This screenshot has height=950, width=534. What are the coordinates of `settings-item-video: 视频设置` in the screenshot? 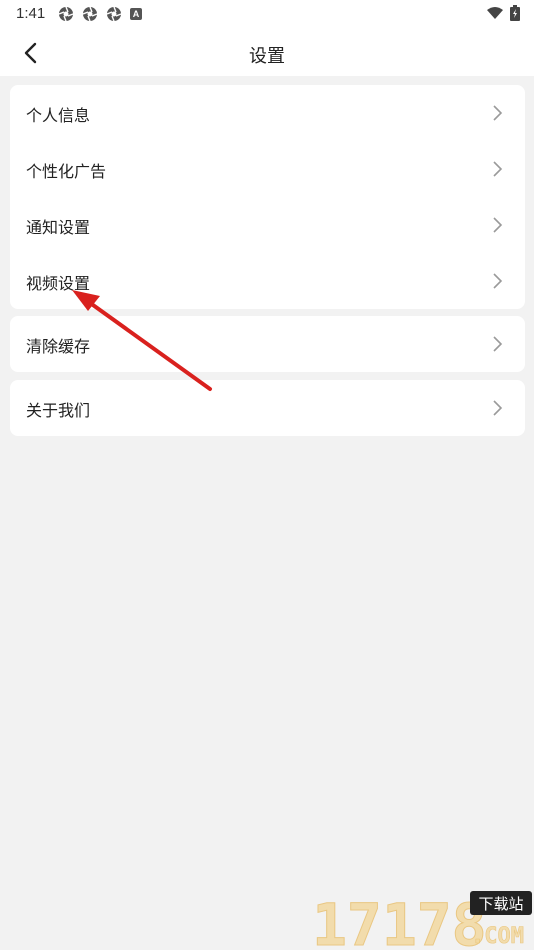 It's located at (267, 281).